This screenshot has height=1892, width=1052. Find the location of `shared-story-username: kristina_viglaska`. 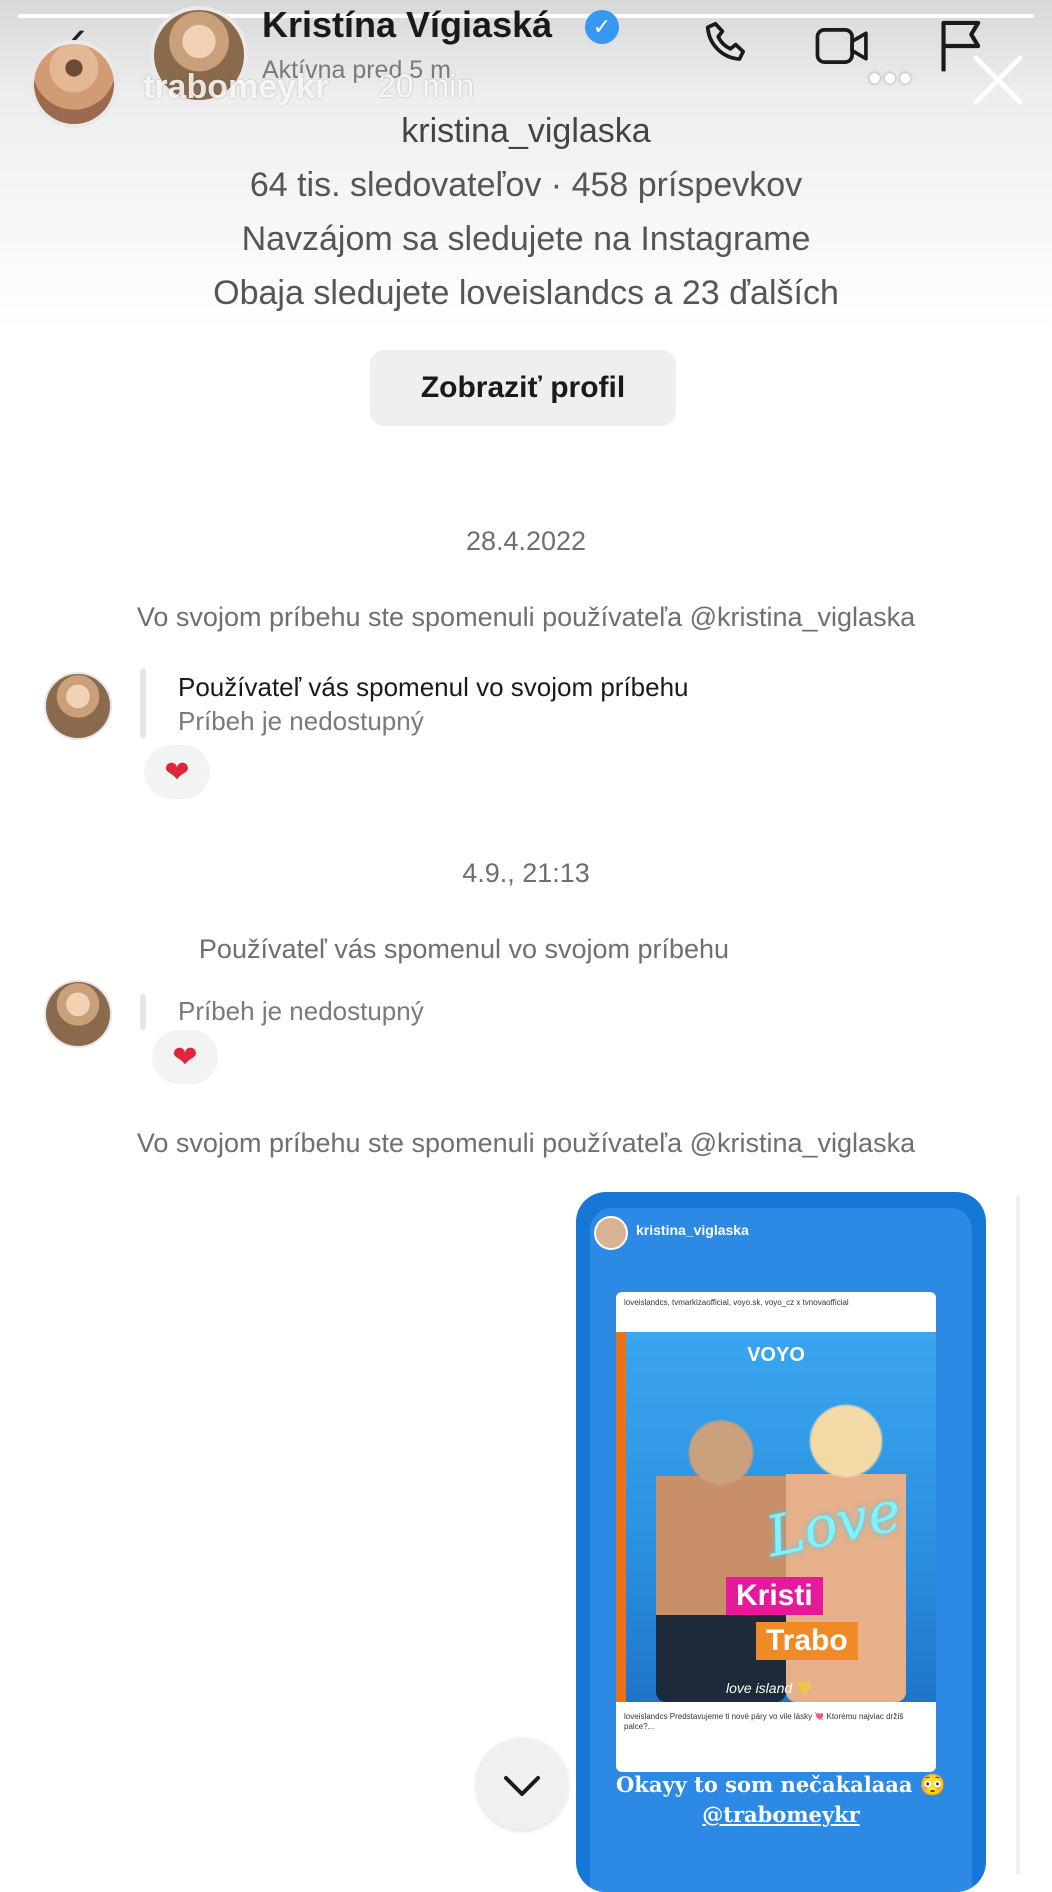

shared-story-username: kristina_viglaska is located at coordinates (692, 1230).